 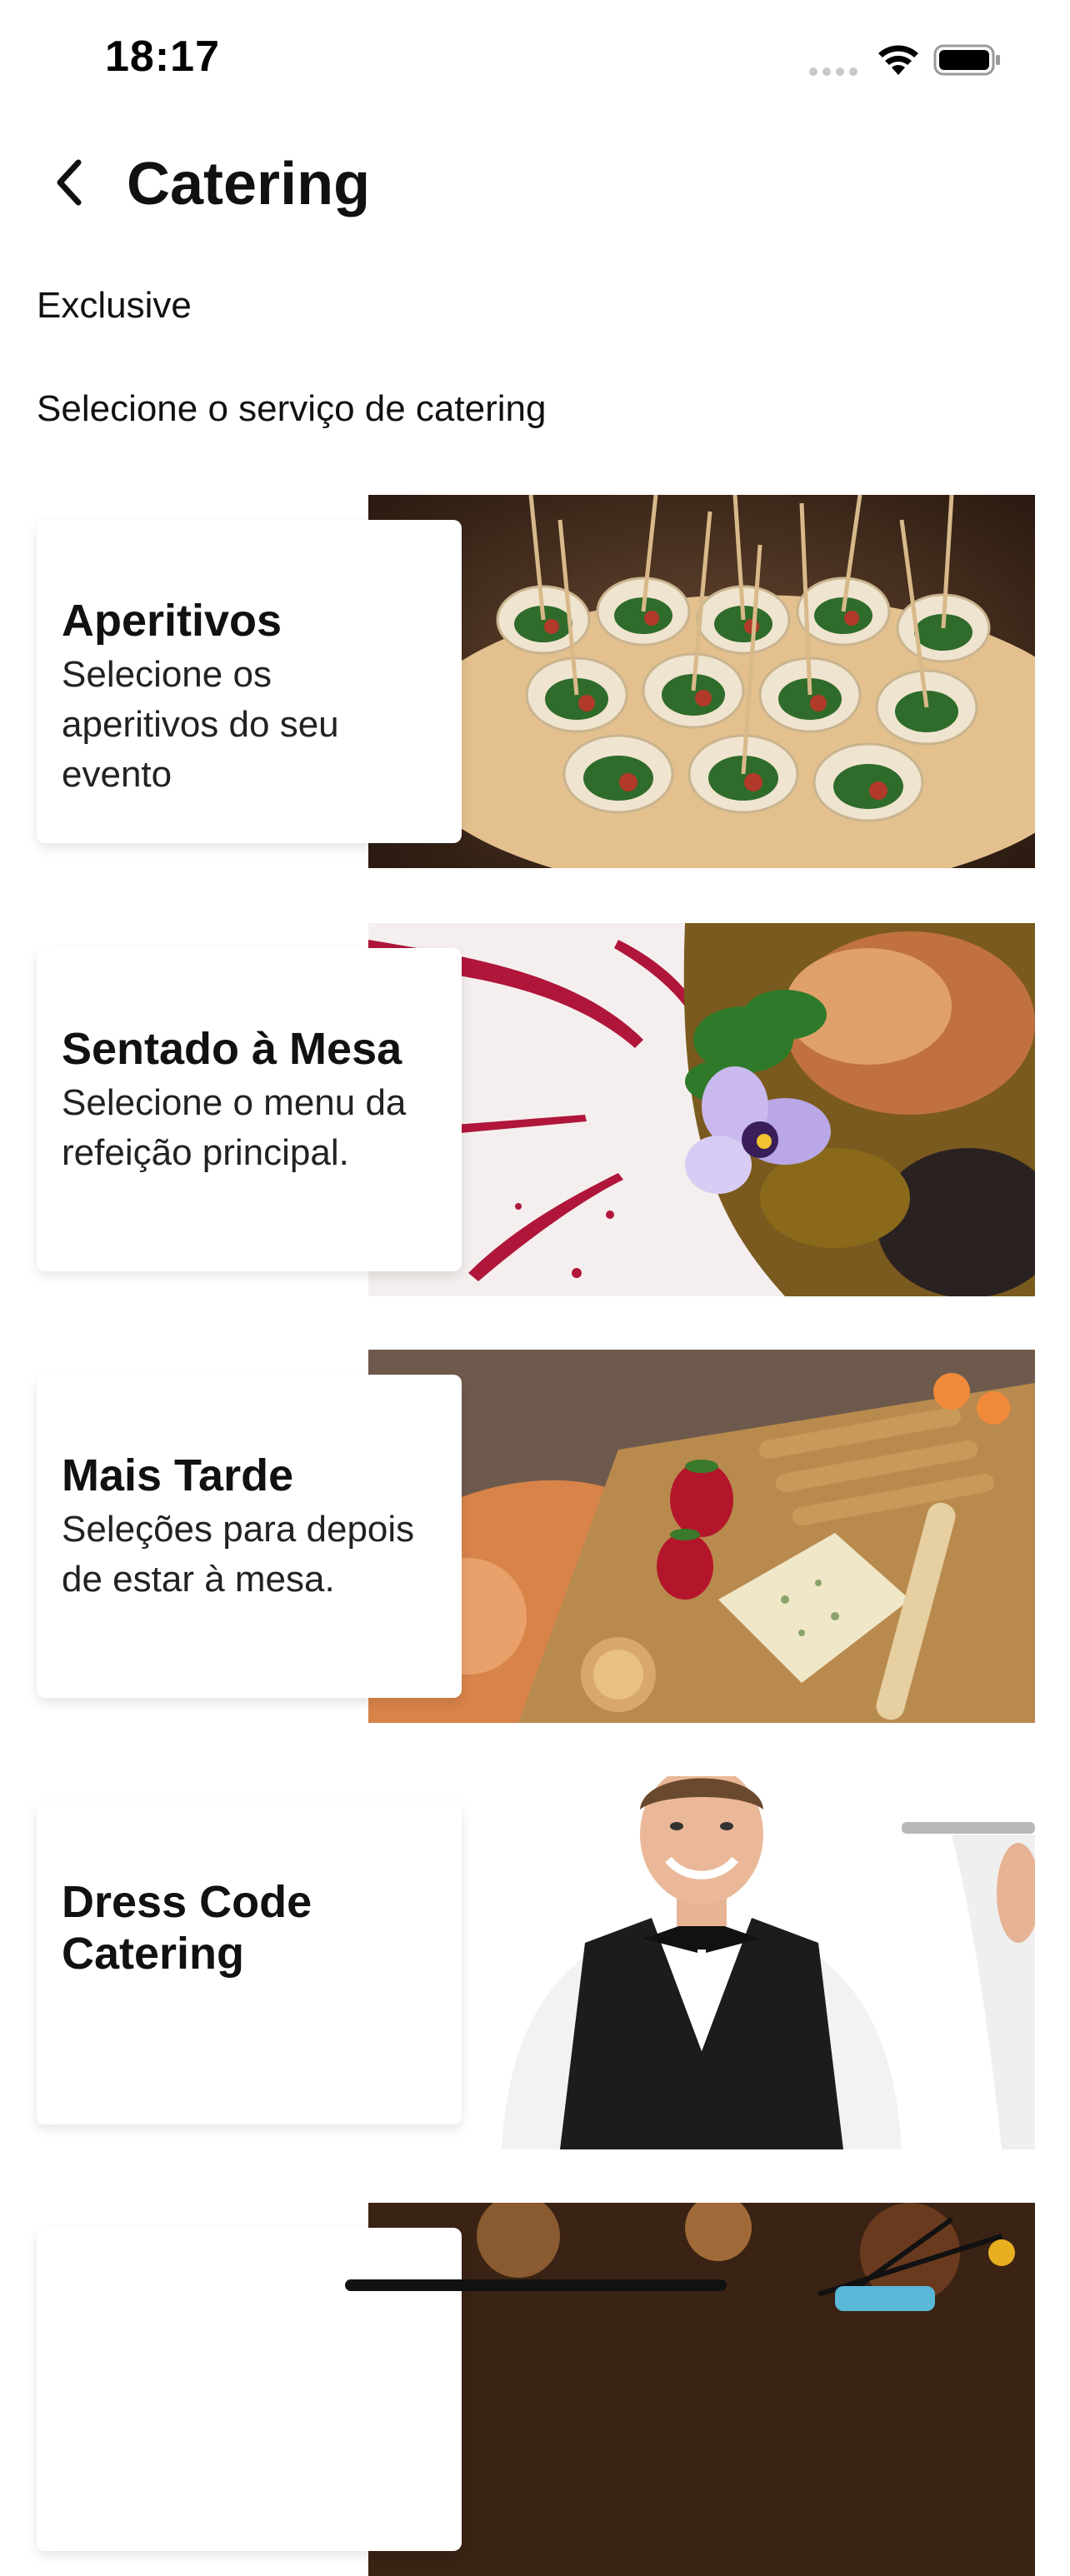 I want to click on back-button, so click(x=68, y=182).